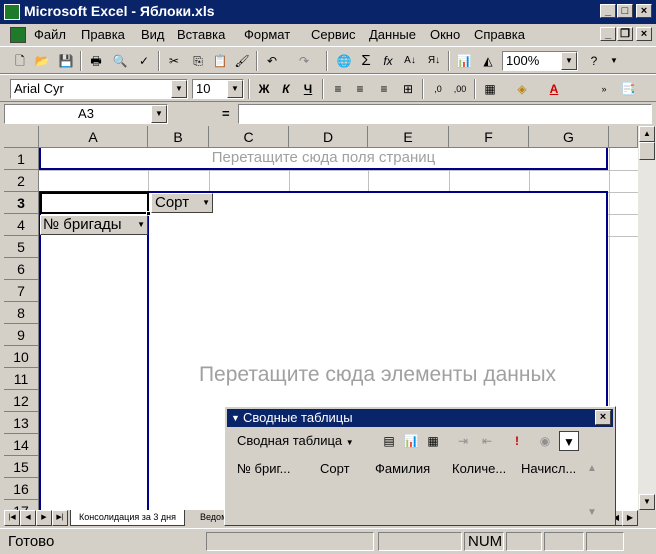  What do you see at coordinates (178, 137) in the screenshot?
I see `column-header-b: B` at bounding box center [178, 137].